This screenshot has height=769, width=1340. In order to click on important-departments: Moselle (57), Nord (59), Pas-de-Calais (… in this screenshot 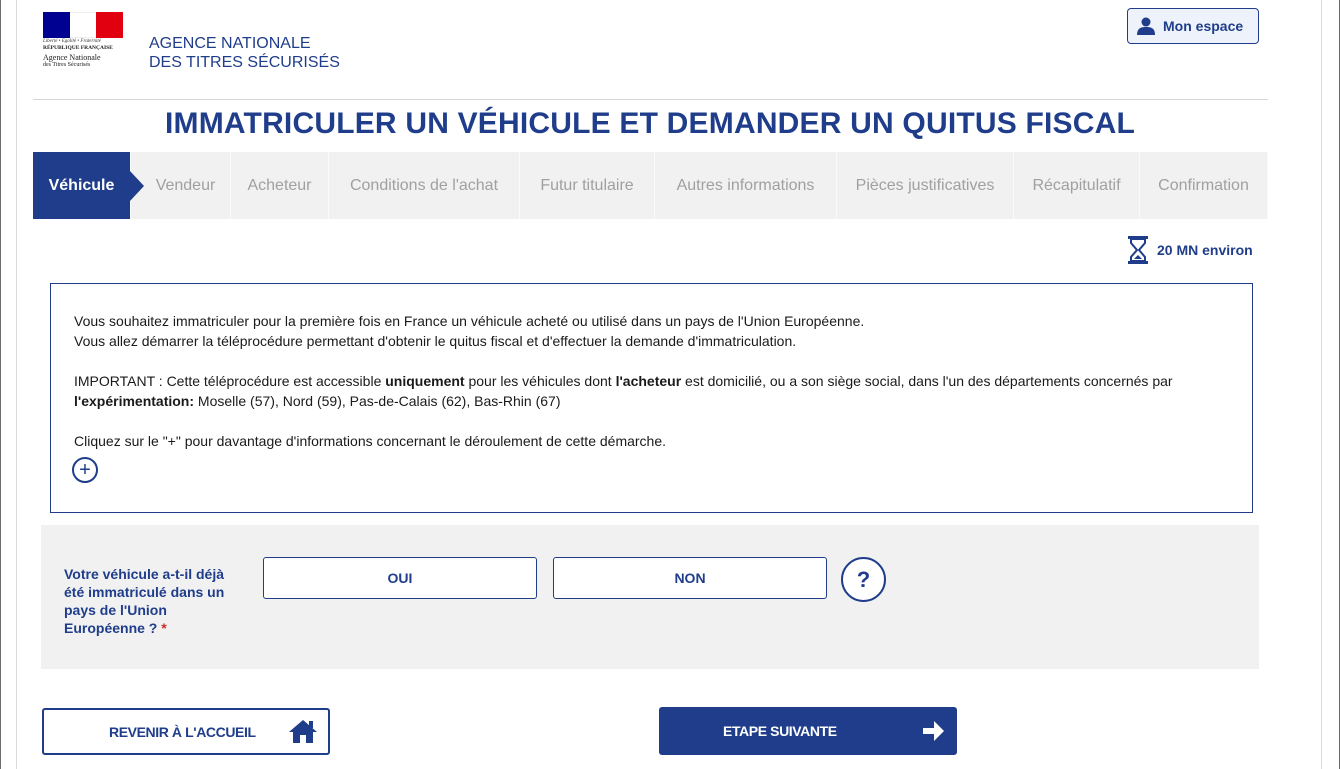, I will do `click(377, 401)`.